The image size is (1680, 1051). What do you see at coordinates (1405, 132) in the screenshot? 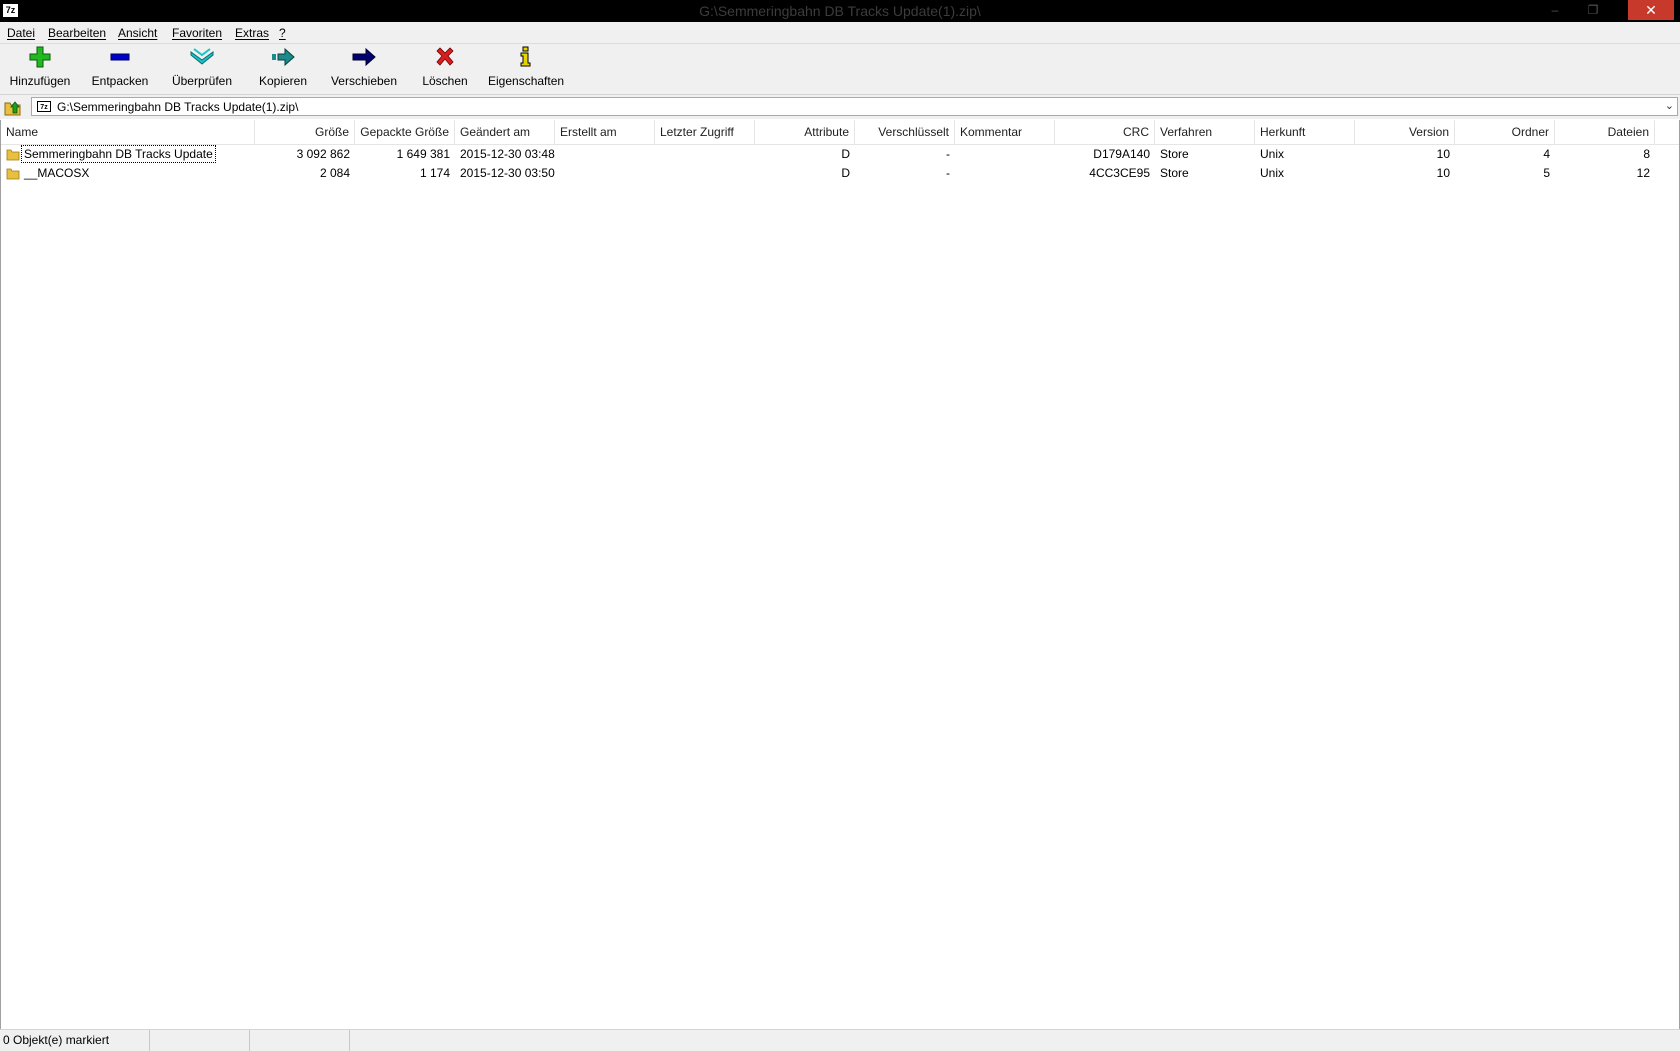
I see `column-version: Version` at bounding box center [1405, 132].